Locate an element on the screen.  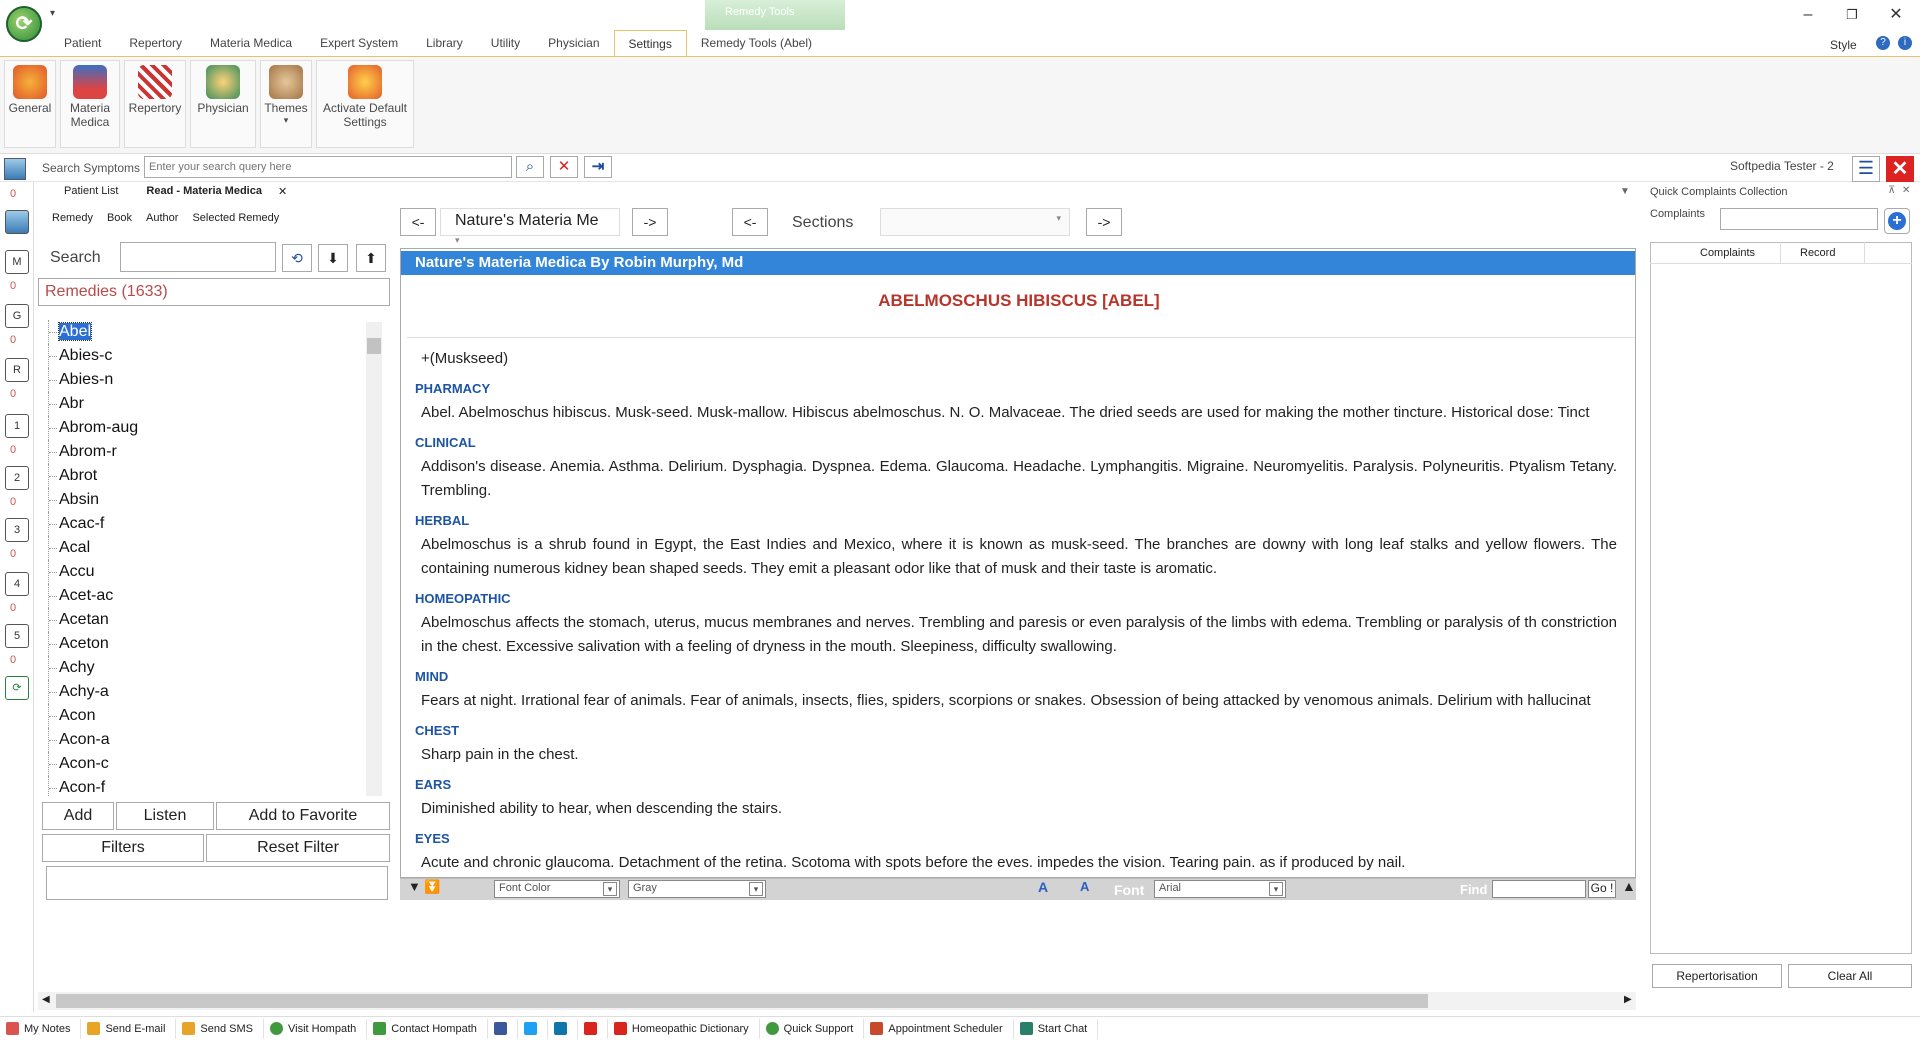
repertory-button: Repertory is located at coordinates (155, 104).